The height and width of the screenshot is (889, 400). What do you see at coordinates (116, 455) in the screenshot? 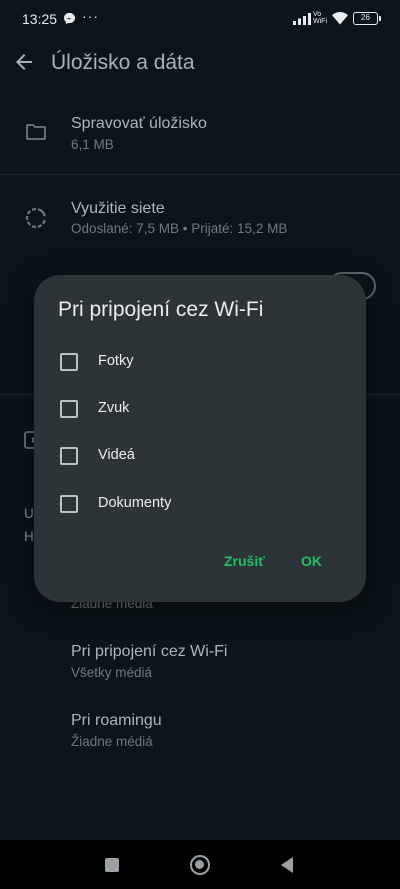
I see `option-videos-label: Videá` at bounding box center [116, 455].